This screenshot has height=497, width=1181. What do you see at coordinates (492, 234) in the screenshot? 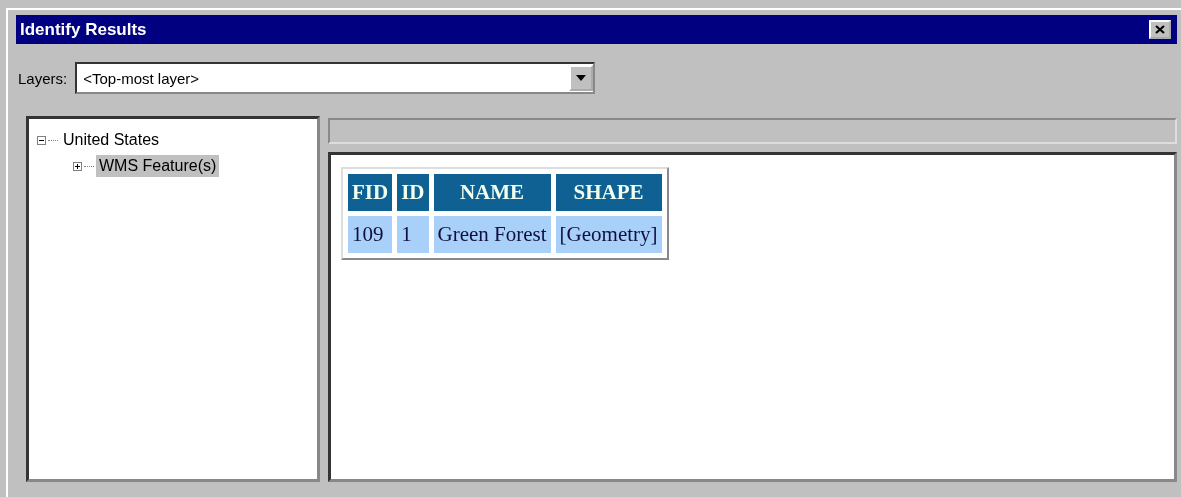
I see `table-cell: Green Forest` at bounding box center [492, 234].